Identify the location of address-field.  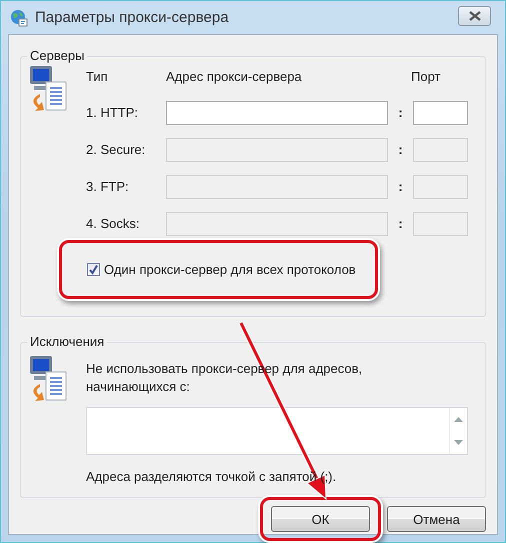
(277, 112).